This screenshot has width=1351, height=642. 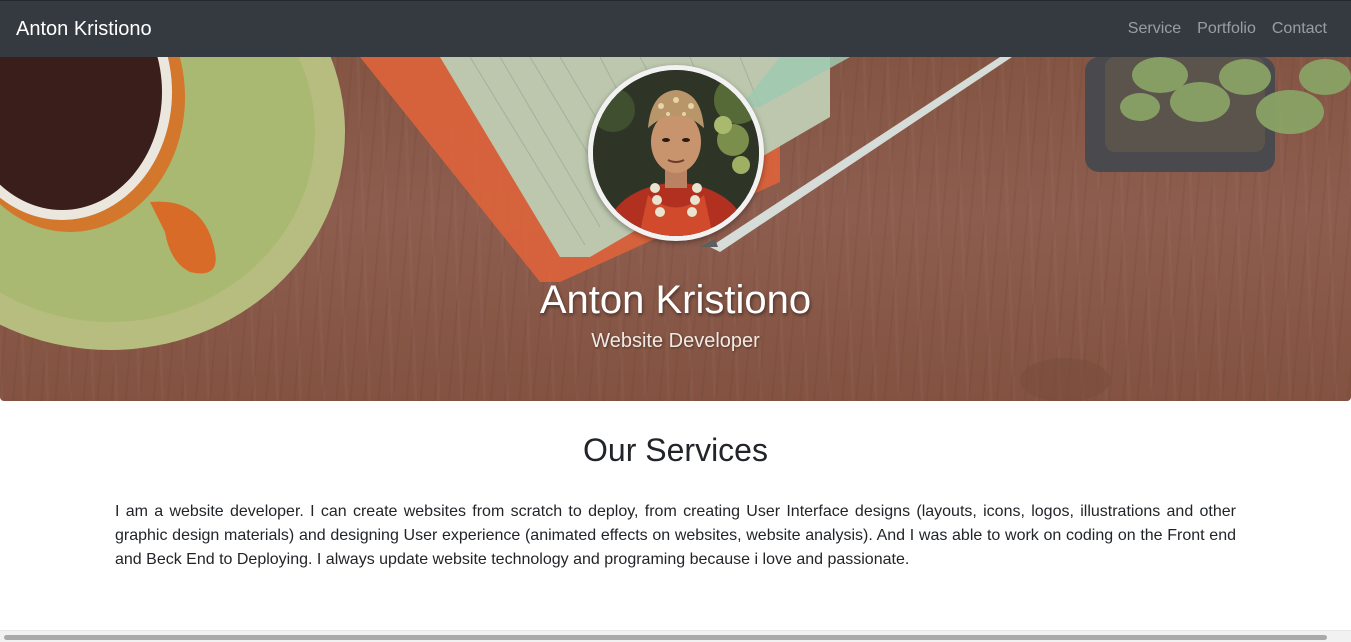 I want to click on brand-link: Anton Kristiono, so click(x=84, y=29).